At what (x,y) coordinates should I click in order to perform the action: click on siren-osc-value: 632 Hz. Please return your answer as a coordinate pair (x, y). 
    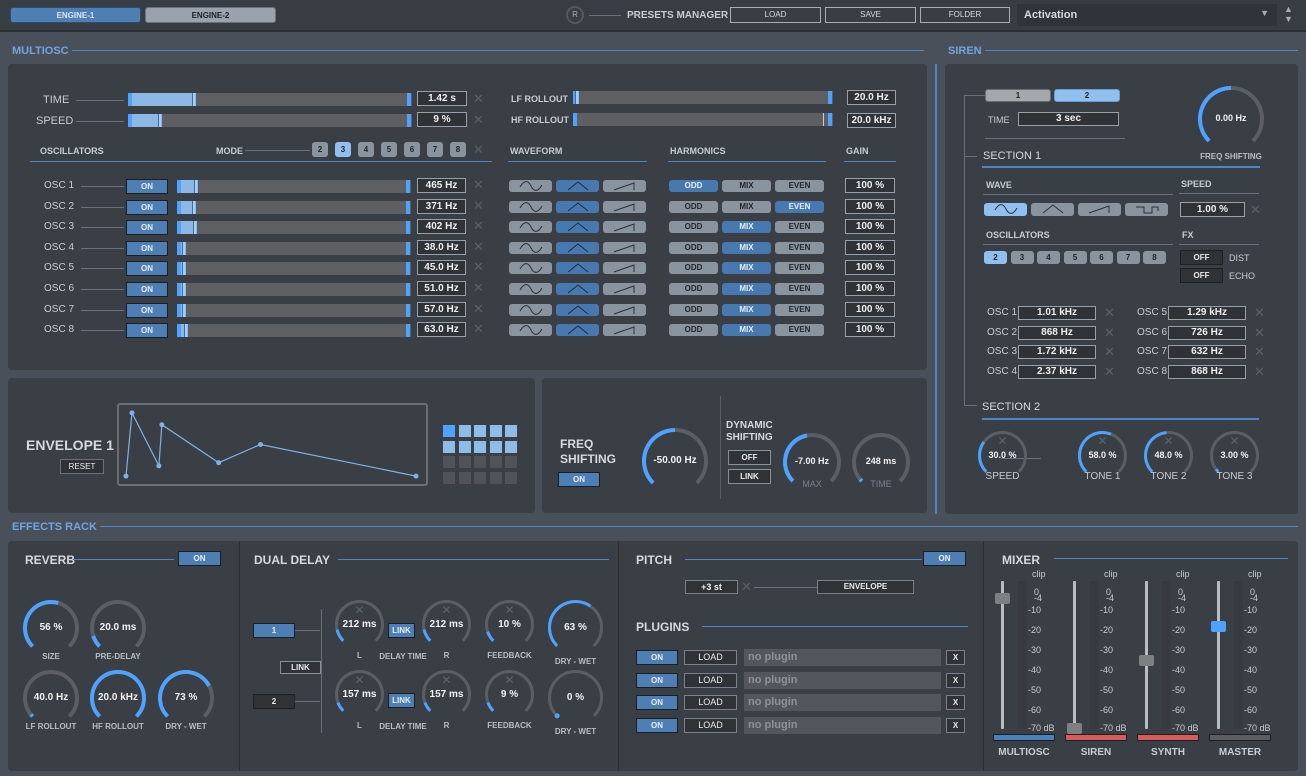
    Looking at the image, I should click on (1207, 352).